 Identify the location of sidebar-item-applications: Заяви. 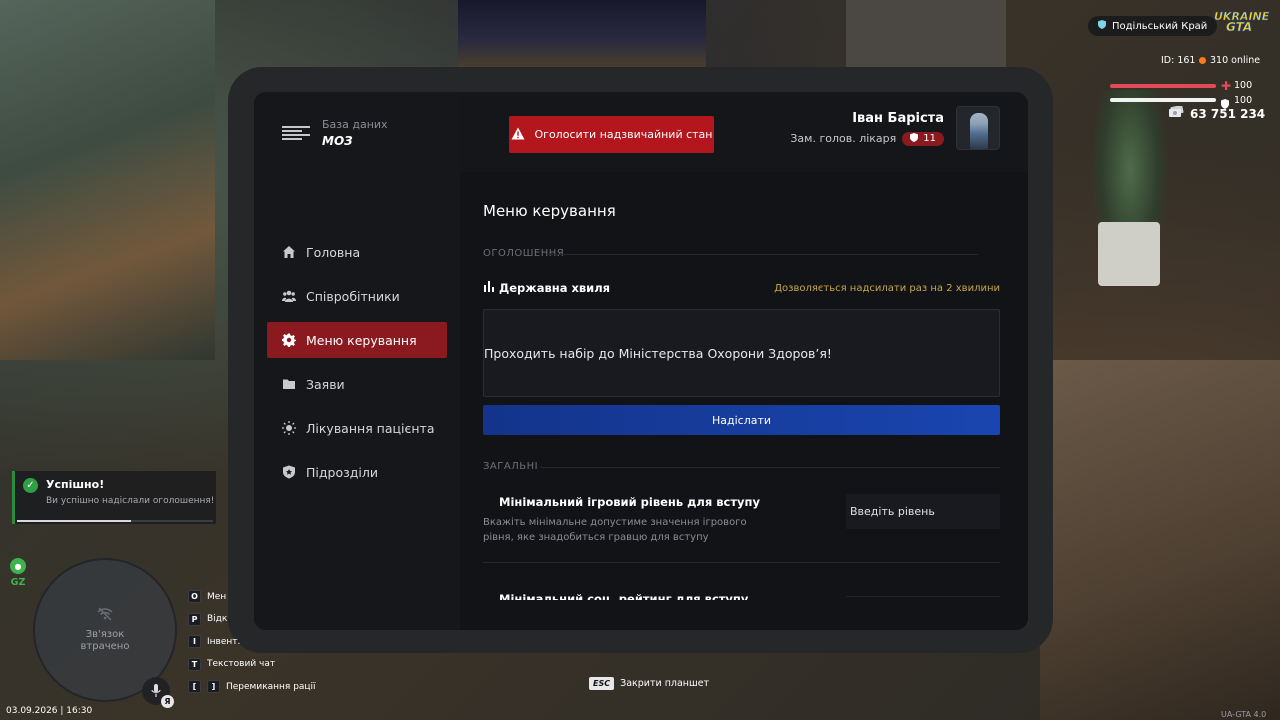
(357, 384).